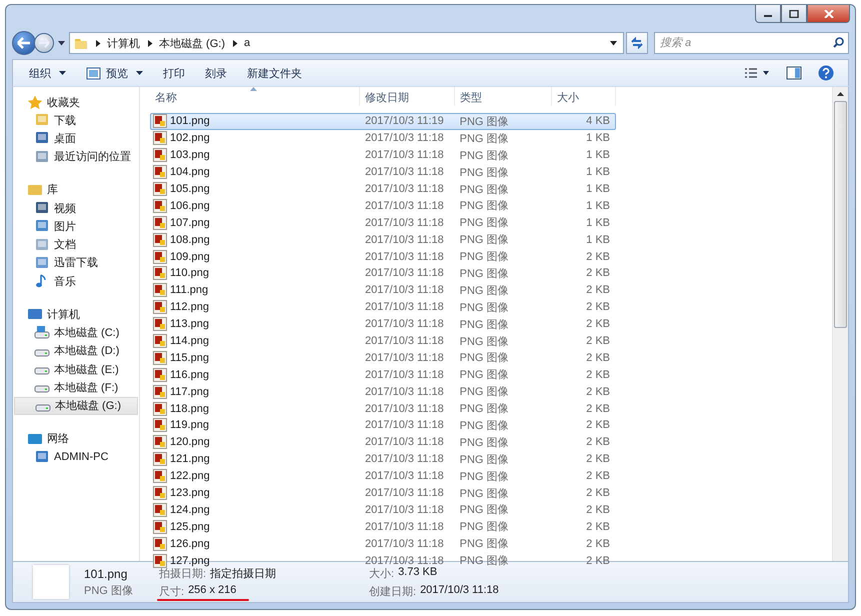 Image resolution: width=861 pixels, height=616 pixels. Describe the element at coordinates (383, 172) in the screenshot. I see `file-row: 104.png 2017/10/3 11:18 PNG 图像 1 KB` at that location.